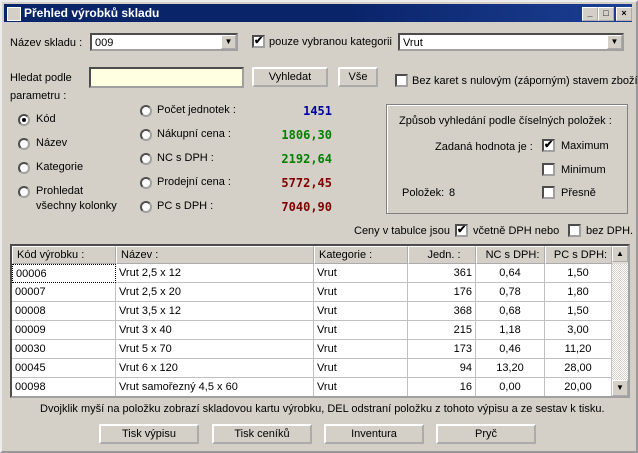 Image resolution: width=638 pixels, height=453 pixels. I want to click on cell-units: 94, so click(442, 368).